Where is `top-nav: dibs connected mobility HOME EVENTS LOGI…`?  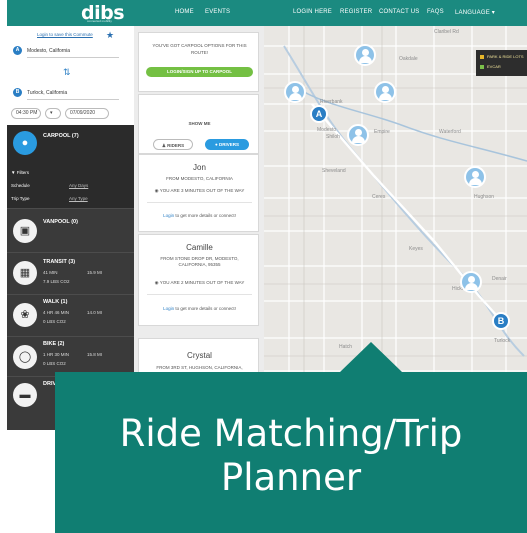 top-nav: dibs connected mobility HOME EVENTS LOGI… is located at coordinates (267, 13).